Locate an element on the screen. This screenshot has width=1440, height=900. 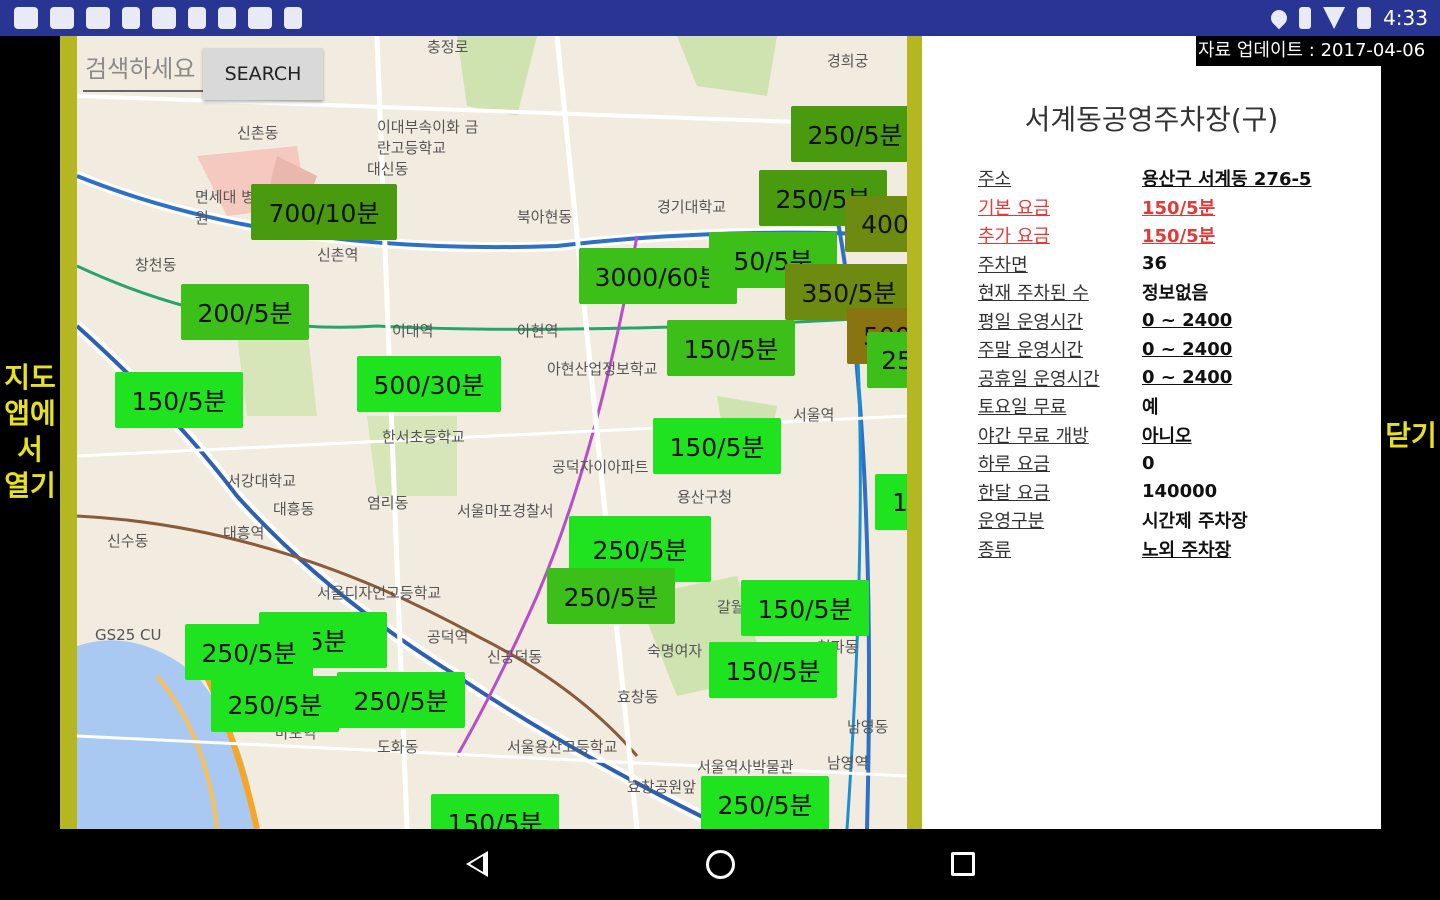
parking-marker: 1 is located at coordinates (891, 502).